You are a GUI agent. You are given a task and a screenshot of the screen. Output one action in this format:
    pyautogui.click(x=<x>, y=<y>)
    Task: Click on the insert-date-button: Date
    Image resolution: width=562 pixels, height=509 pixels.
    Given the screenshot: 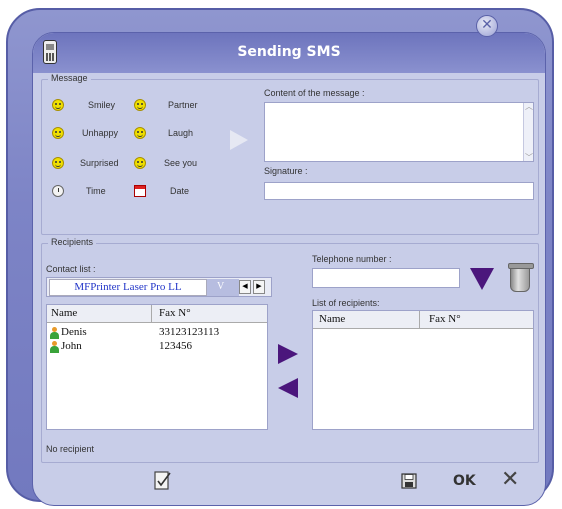 What is the action you would take?
    pyautogui.click(x=174, y=191)
    